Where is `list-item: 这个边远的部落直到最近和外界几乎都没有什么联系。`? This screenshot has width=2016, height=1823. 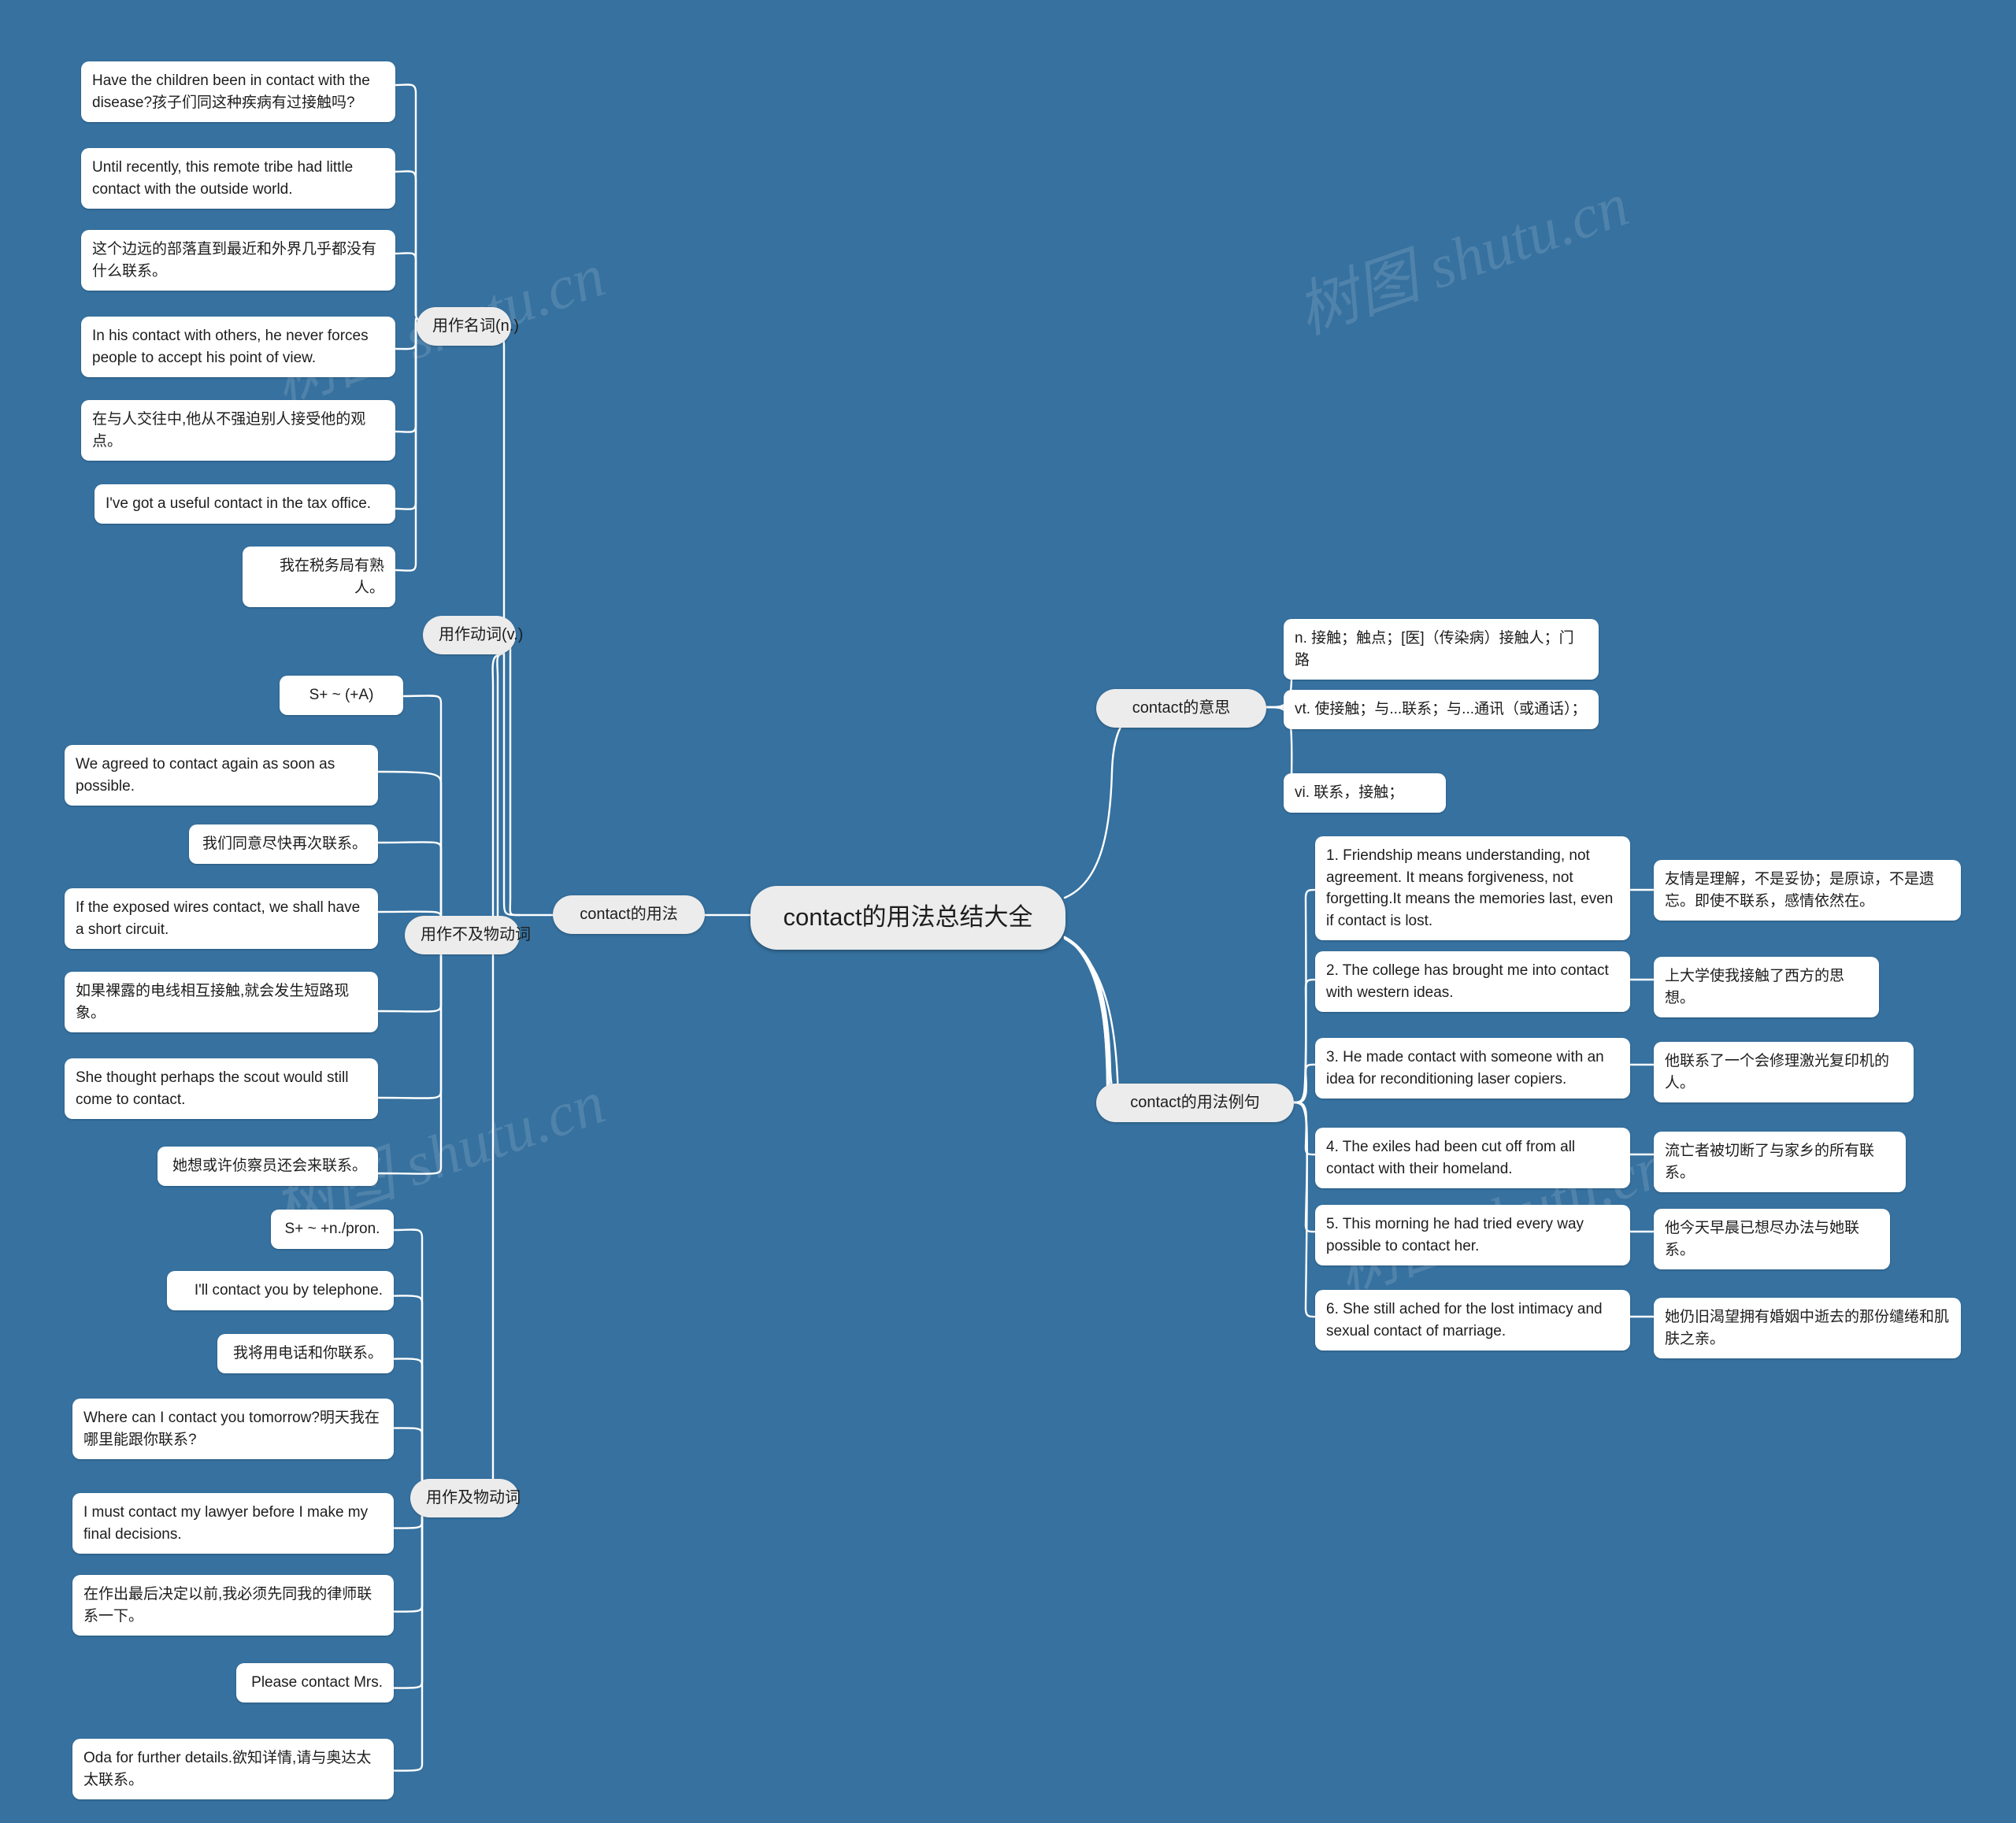 list-item: 这个边远的部落直到最近和外界几乎都没有什么联系。 is located at coordinates (238, 260).